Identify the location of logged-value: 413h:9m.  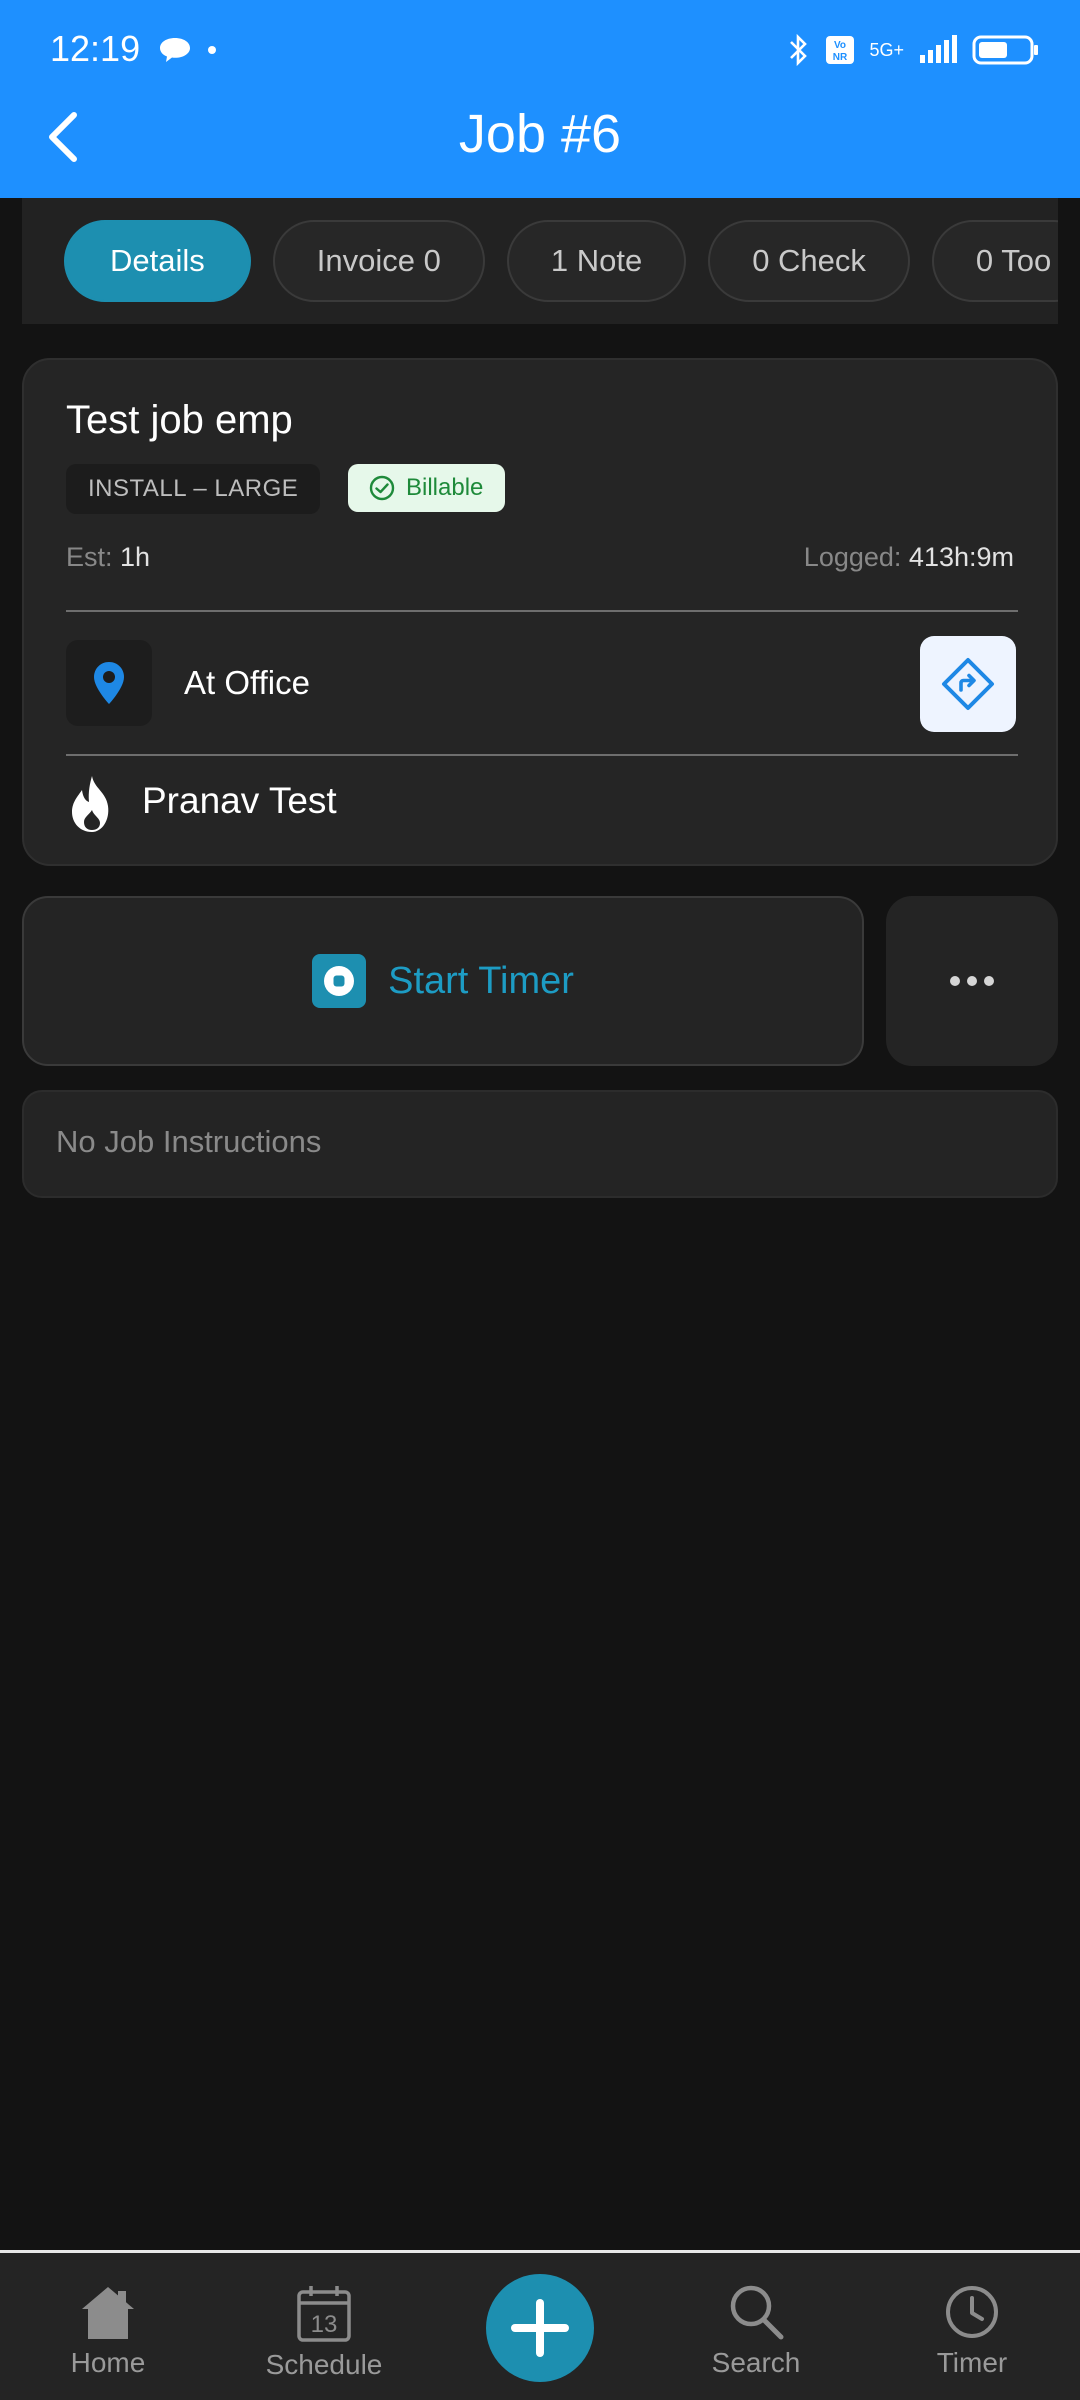
(961, 557).